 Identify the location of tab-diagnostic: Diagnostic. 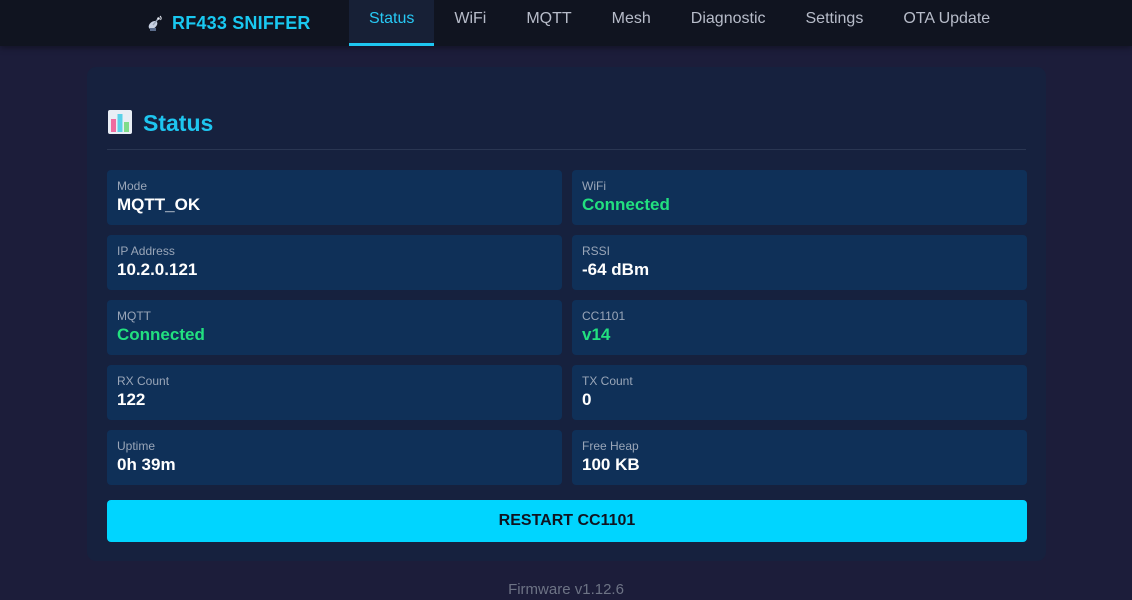
(728, 23).